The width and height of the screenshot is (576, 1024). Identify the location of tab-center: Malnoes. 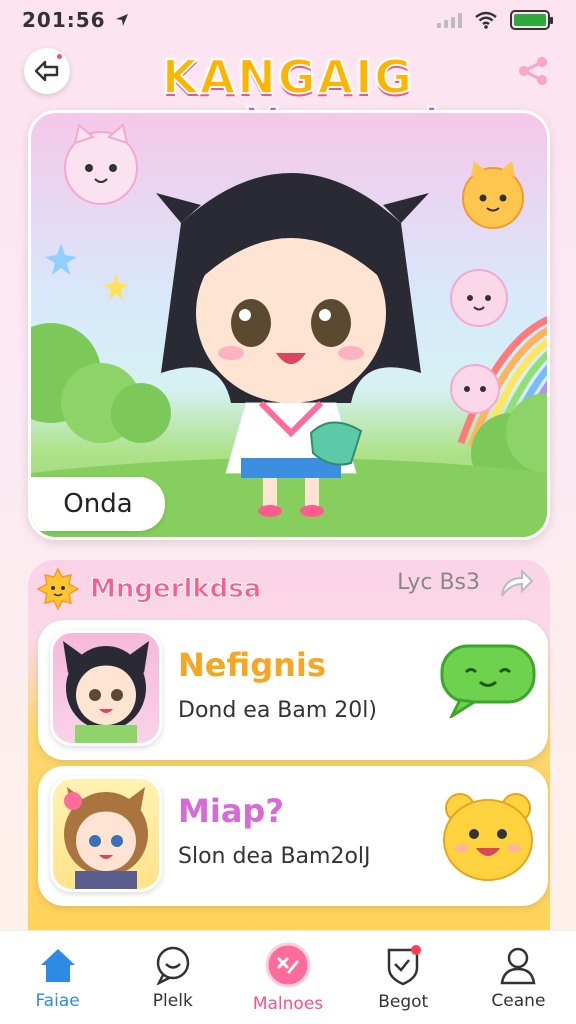
(287, 977).